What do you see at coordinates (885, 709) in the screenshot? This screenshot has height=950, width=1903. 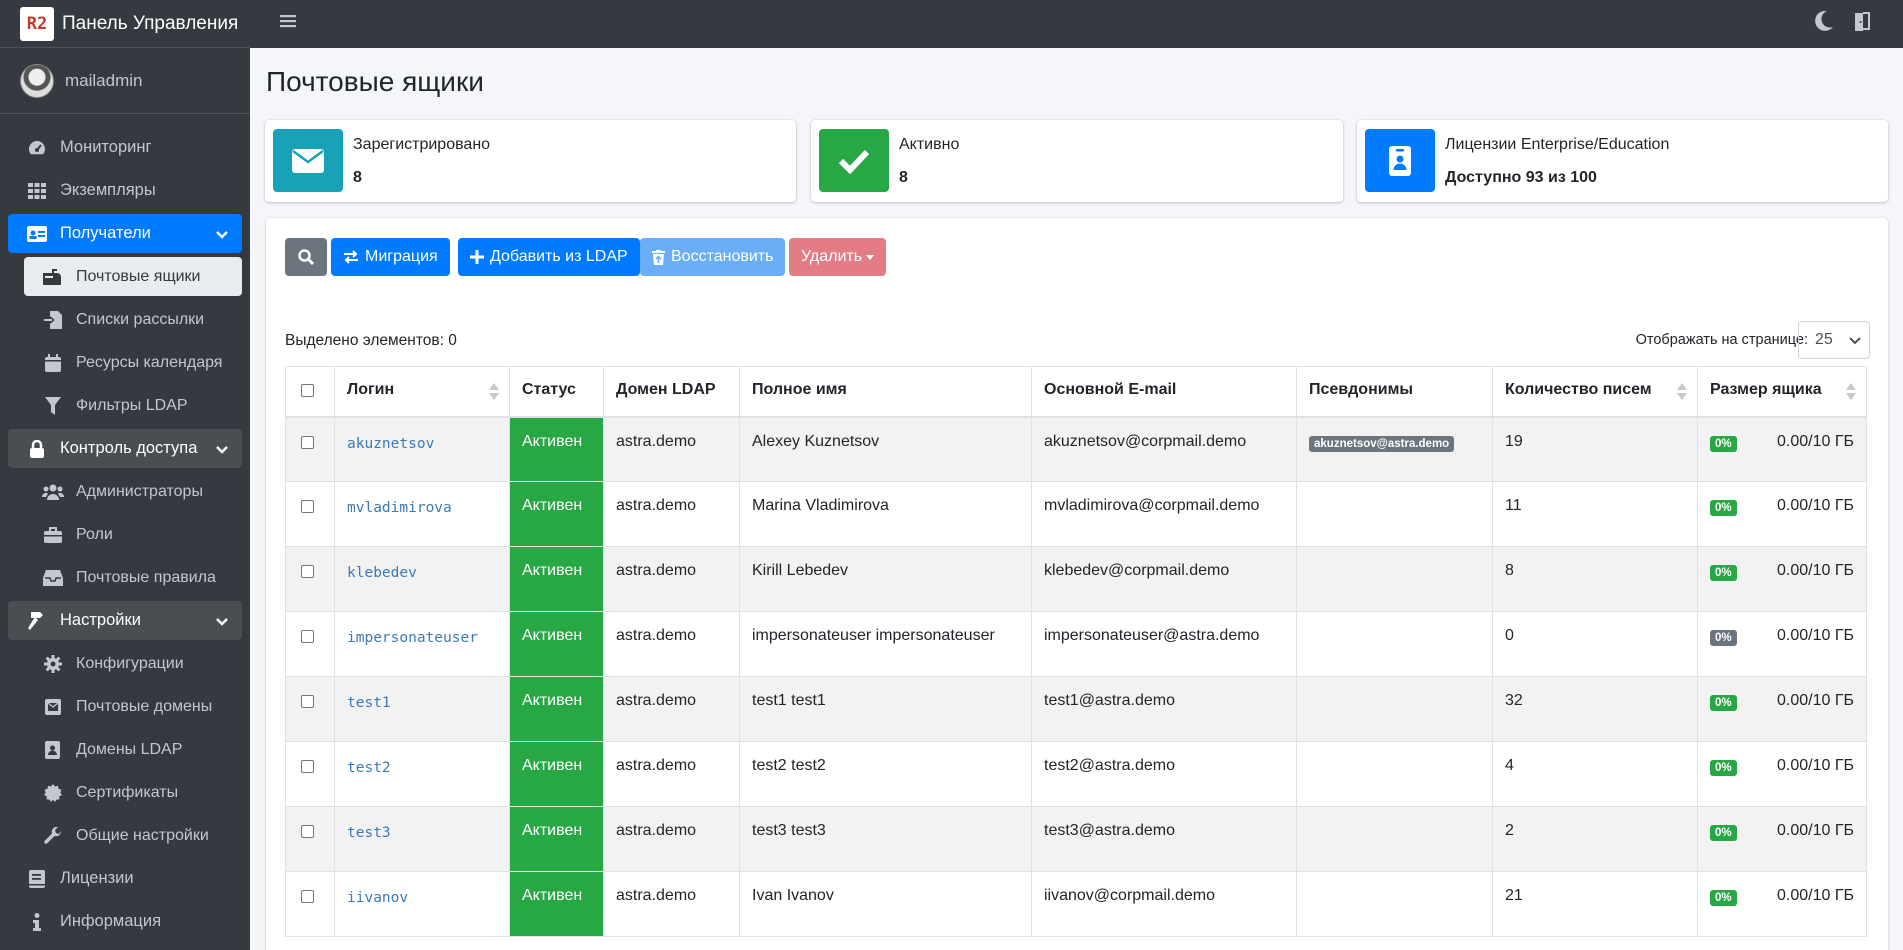 I see `full-name-cell: test1 test1` at bounding box center [885, 709].